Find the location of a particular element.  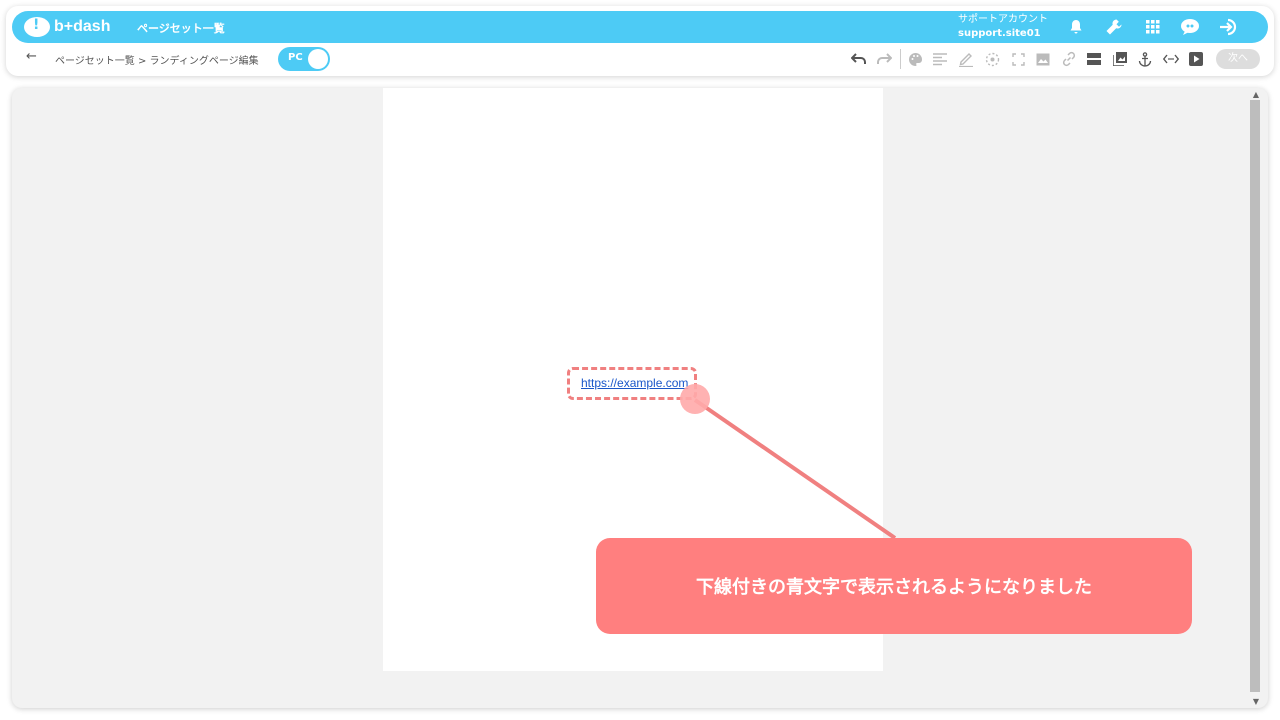

toolbar-divider is located at coordinates (900, 59).